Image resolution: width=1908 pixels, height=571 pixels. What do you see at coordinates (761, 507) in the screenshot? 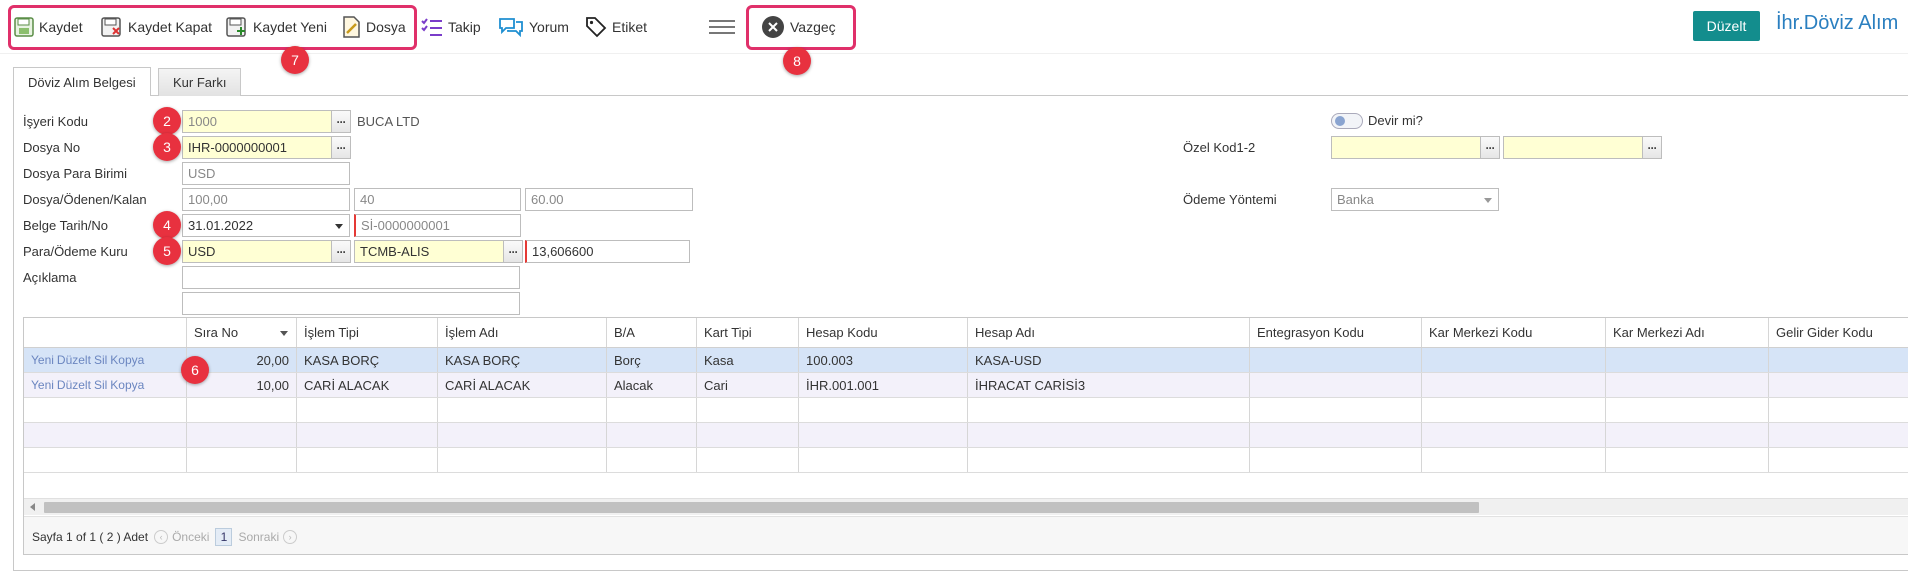
I see `scrollbar-thumb` at bounding box center [761, 507].